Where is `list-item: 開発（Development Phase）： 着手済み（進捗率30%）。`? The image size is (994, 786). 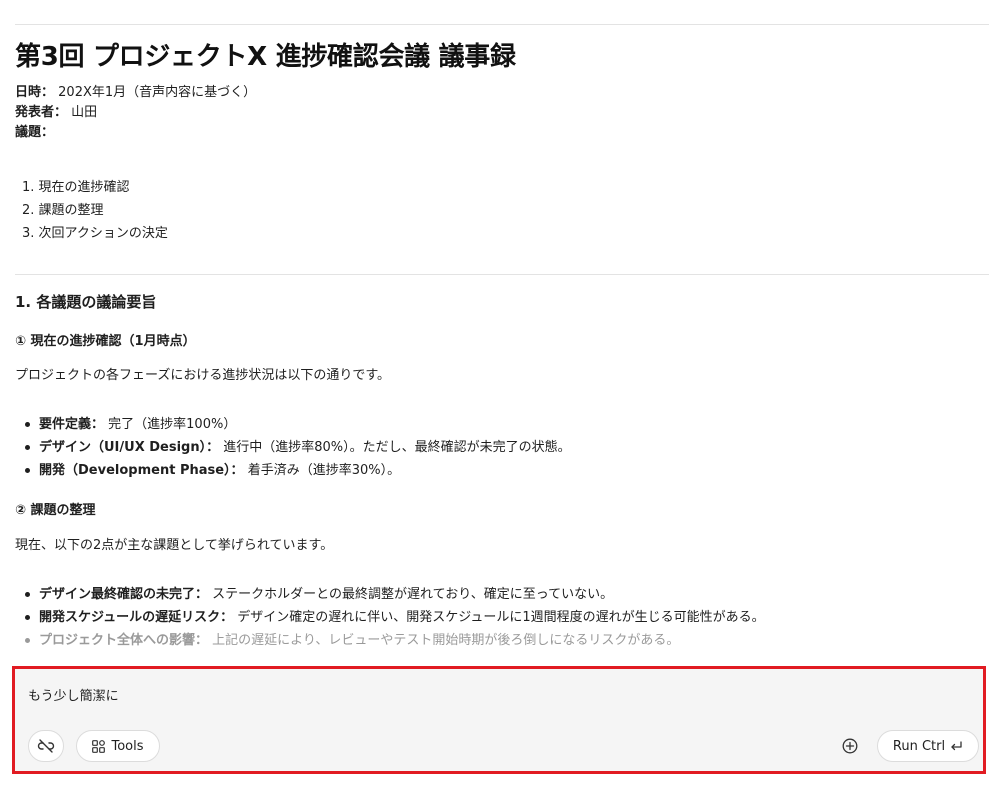 list-item: 開発（Development Phase）： 着手済み（進捗率30%）。 is located at coordinates (296, 470).